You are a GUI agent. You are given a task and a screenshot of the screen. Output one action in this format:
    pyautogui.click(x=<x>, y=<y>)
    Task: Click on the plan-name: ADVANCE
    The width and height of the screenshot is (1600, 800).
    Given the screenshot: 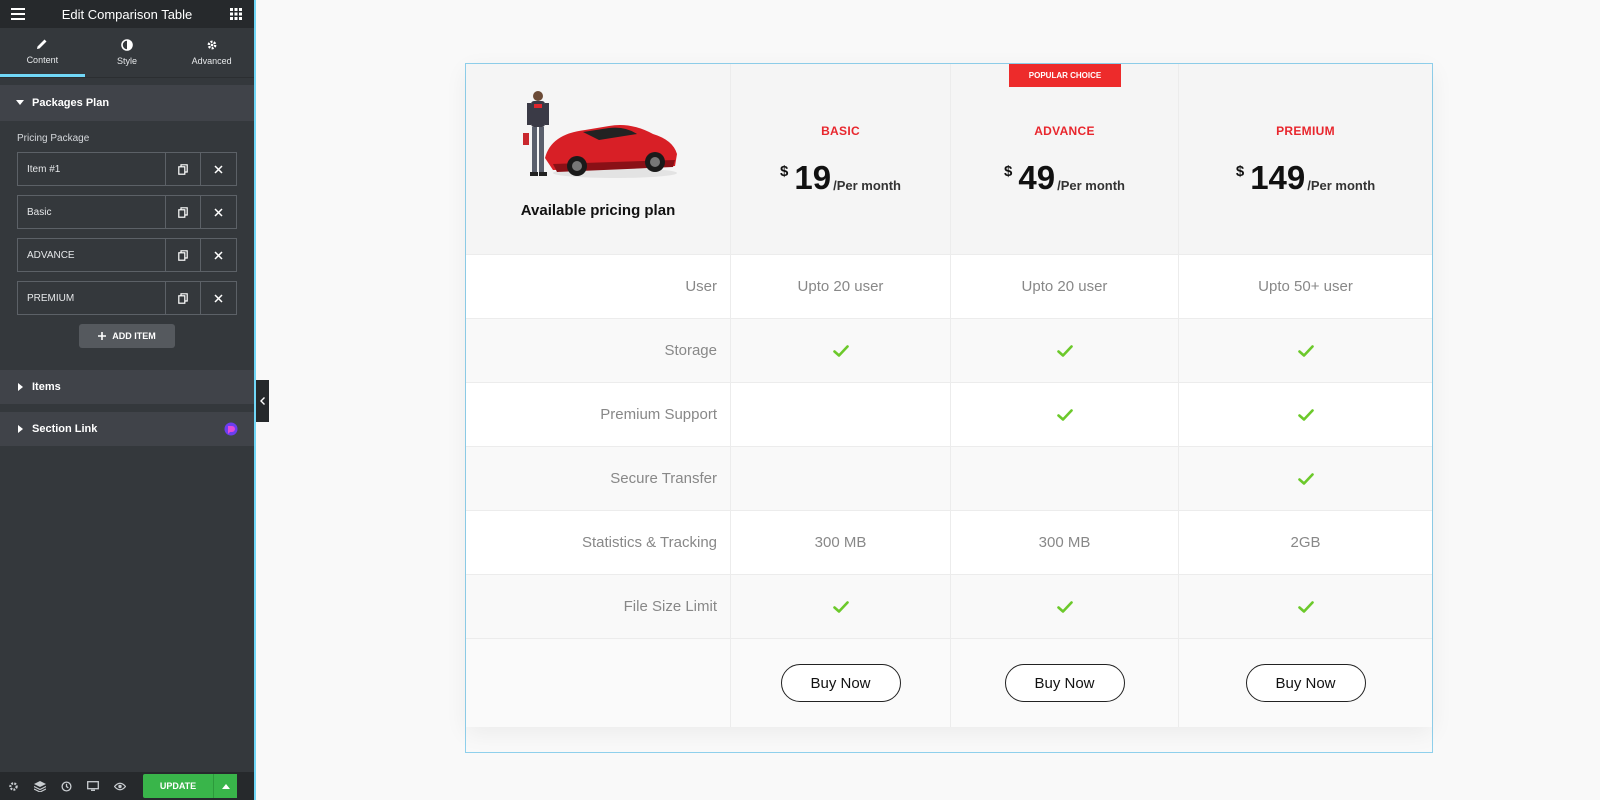 What is the action you would take?
    pyautogui.click(x=1064, y=131)
    